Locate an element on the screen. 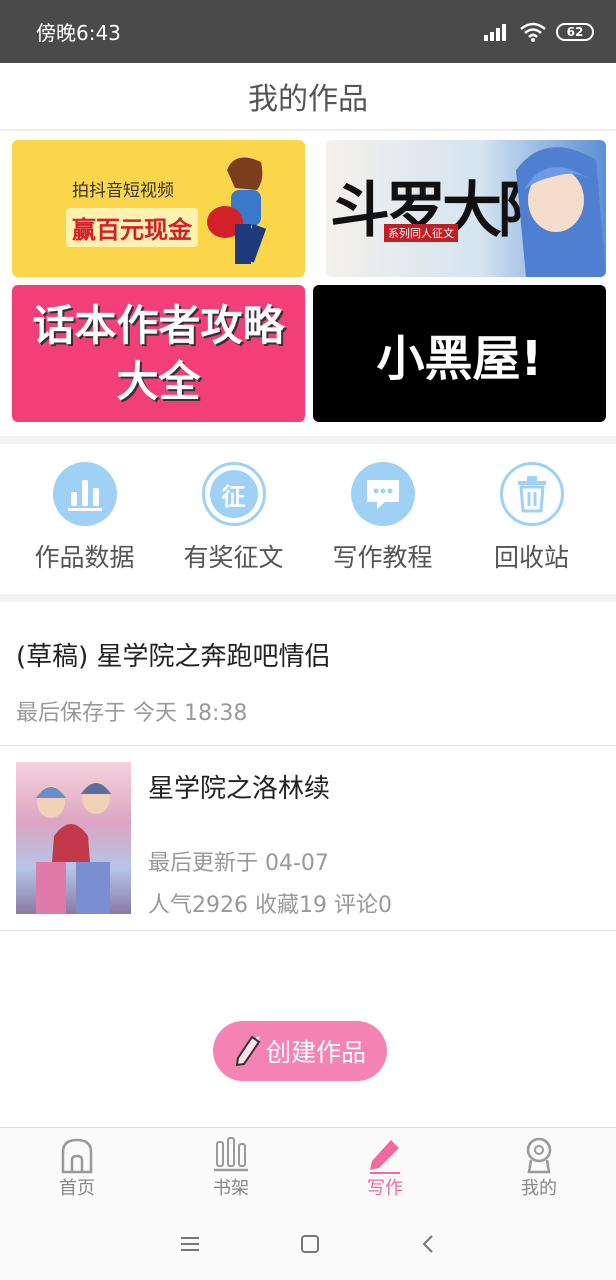  bookshelf-icon is located at coordinates (231, 1153).